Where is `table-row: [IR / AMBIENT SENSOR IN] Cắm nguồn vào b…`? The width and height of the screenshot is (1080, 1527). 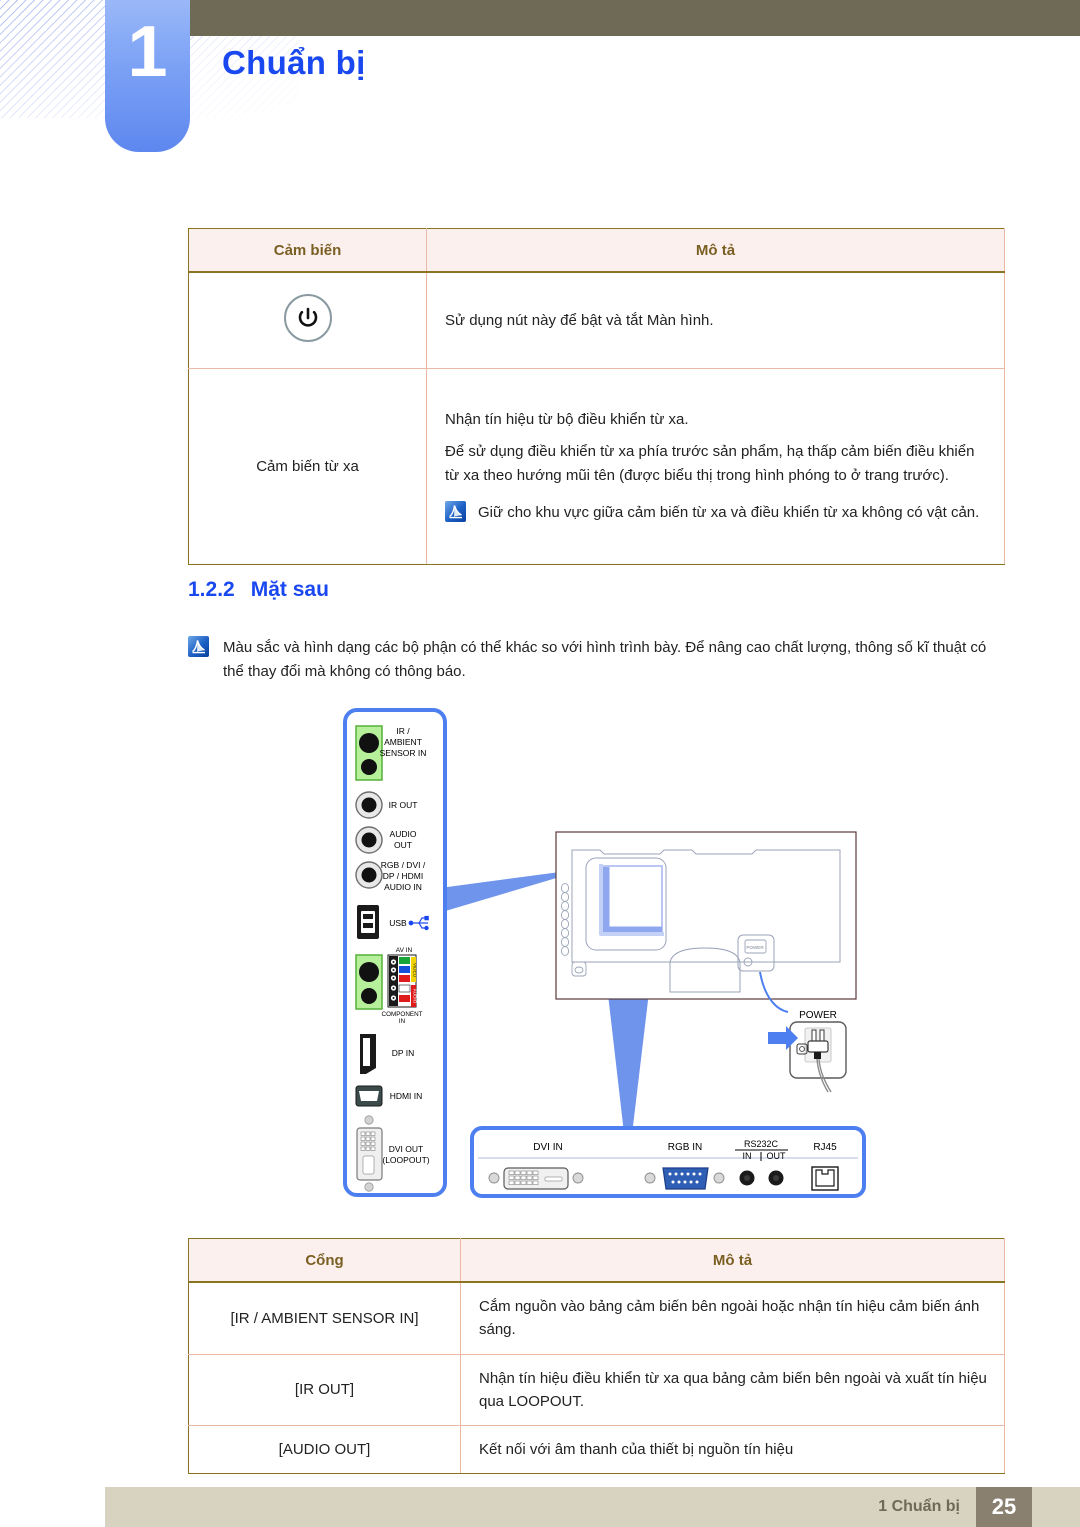 table-row: [IR / AMBIENT SENSOR IN] Cắm nguồn vào b… is located at coordinates (596, 1318).